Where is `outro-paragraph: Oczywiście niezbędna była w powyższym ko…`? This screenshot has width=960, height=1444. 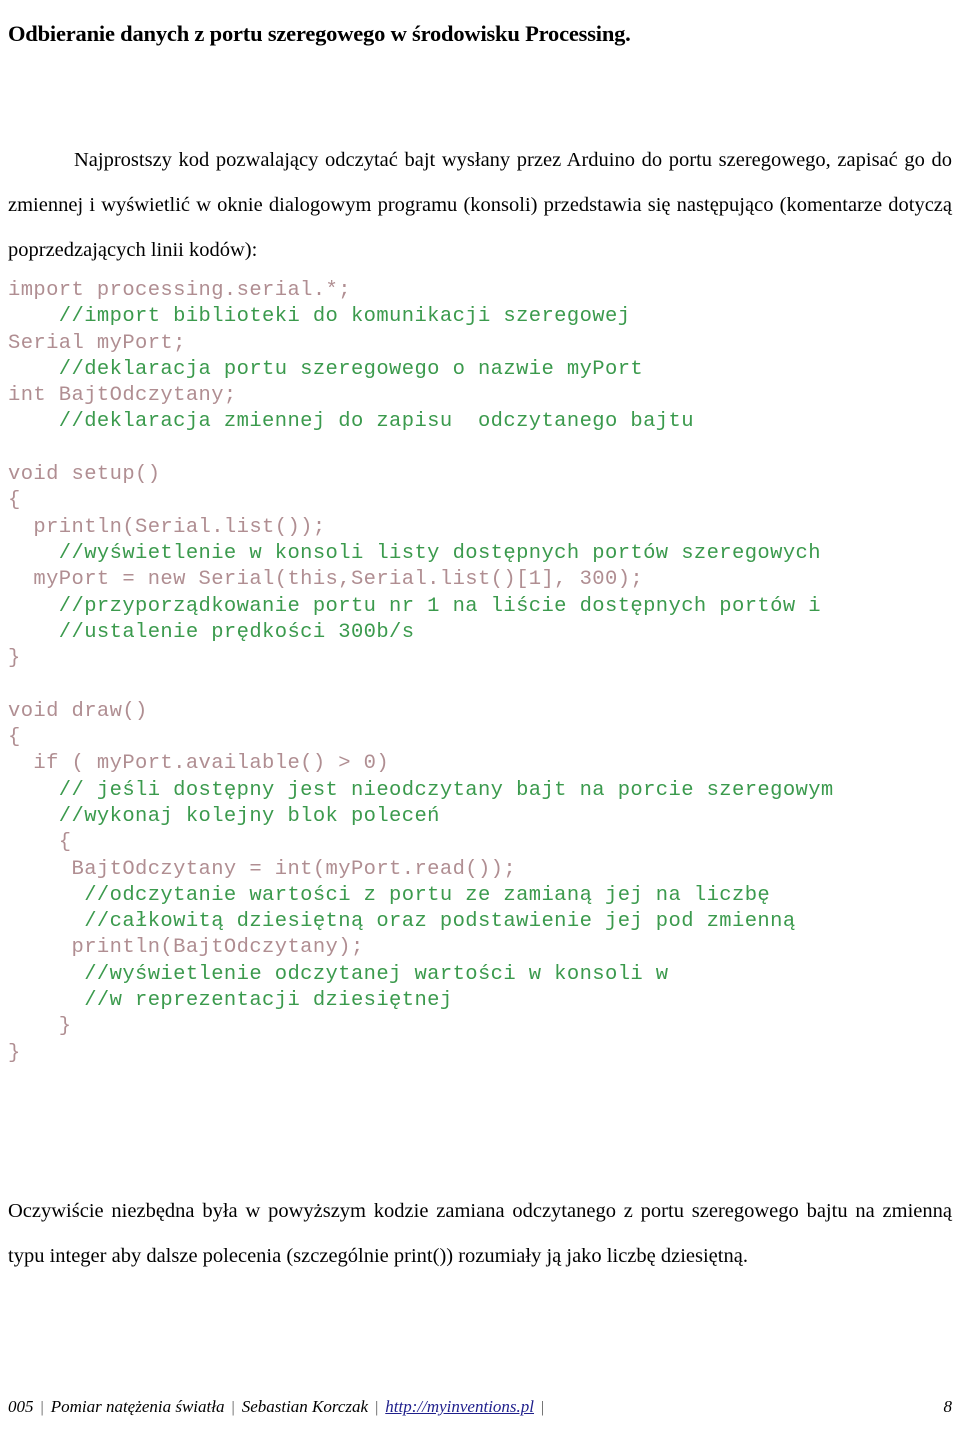 outro-paragraph: Oczywiście niezbędna była w powyższym ko… is located at coordinates (480, 1233).